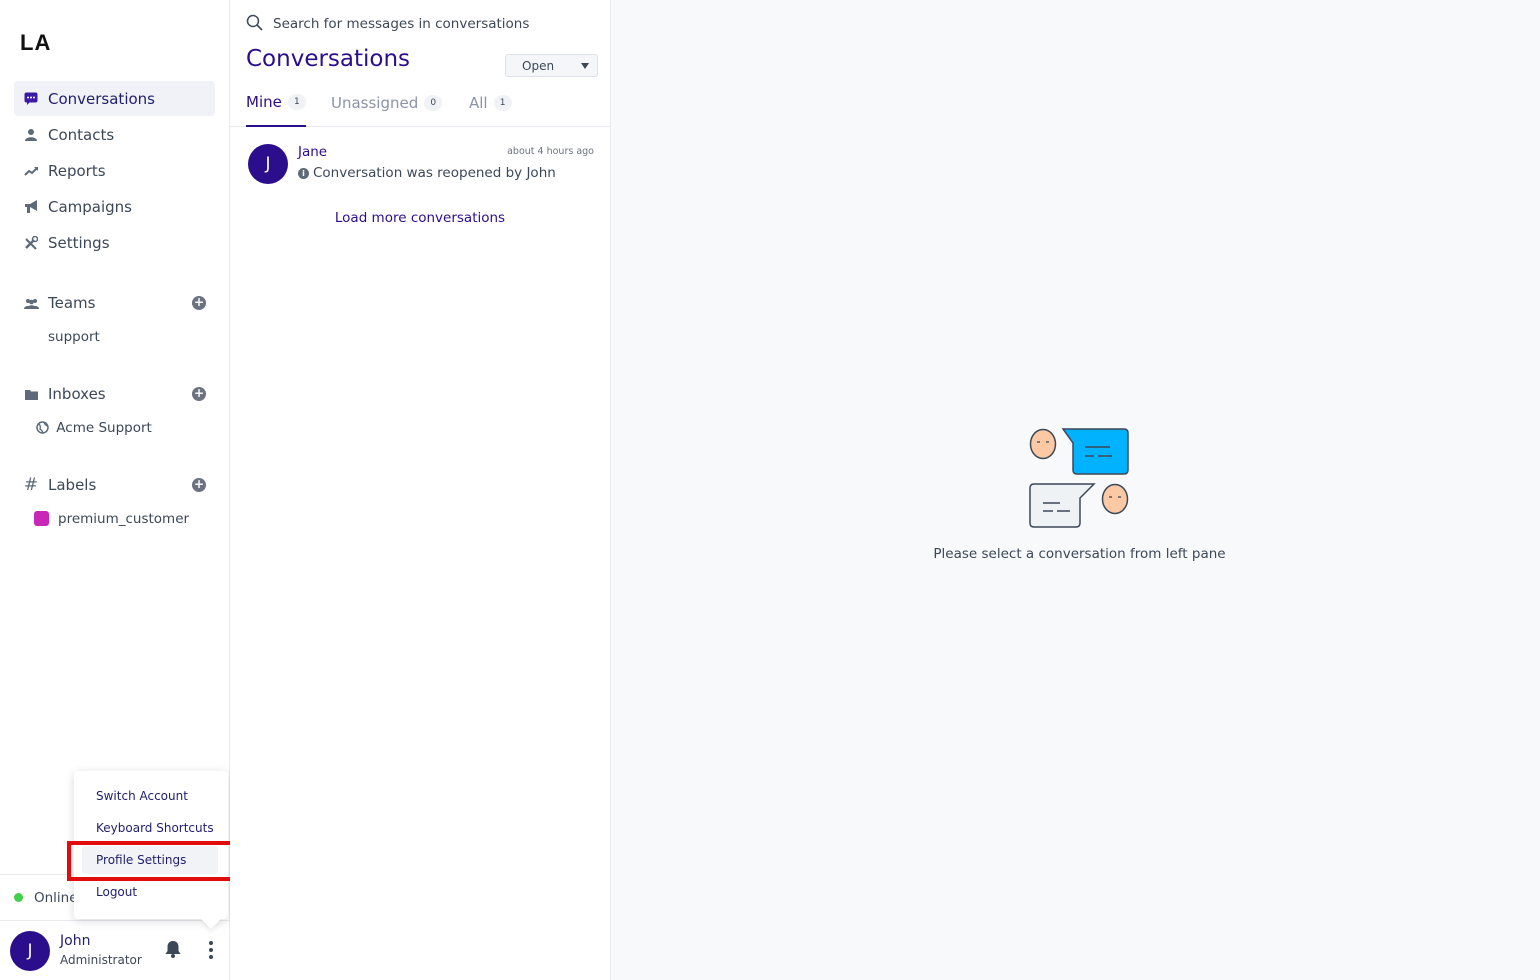 This screenshot has width=1540, height=980. Describe the element at coordinates (420, 218) in the screenshot. I see `load-more-button: Load more conversations` at that location.